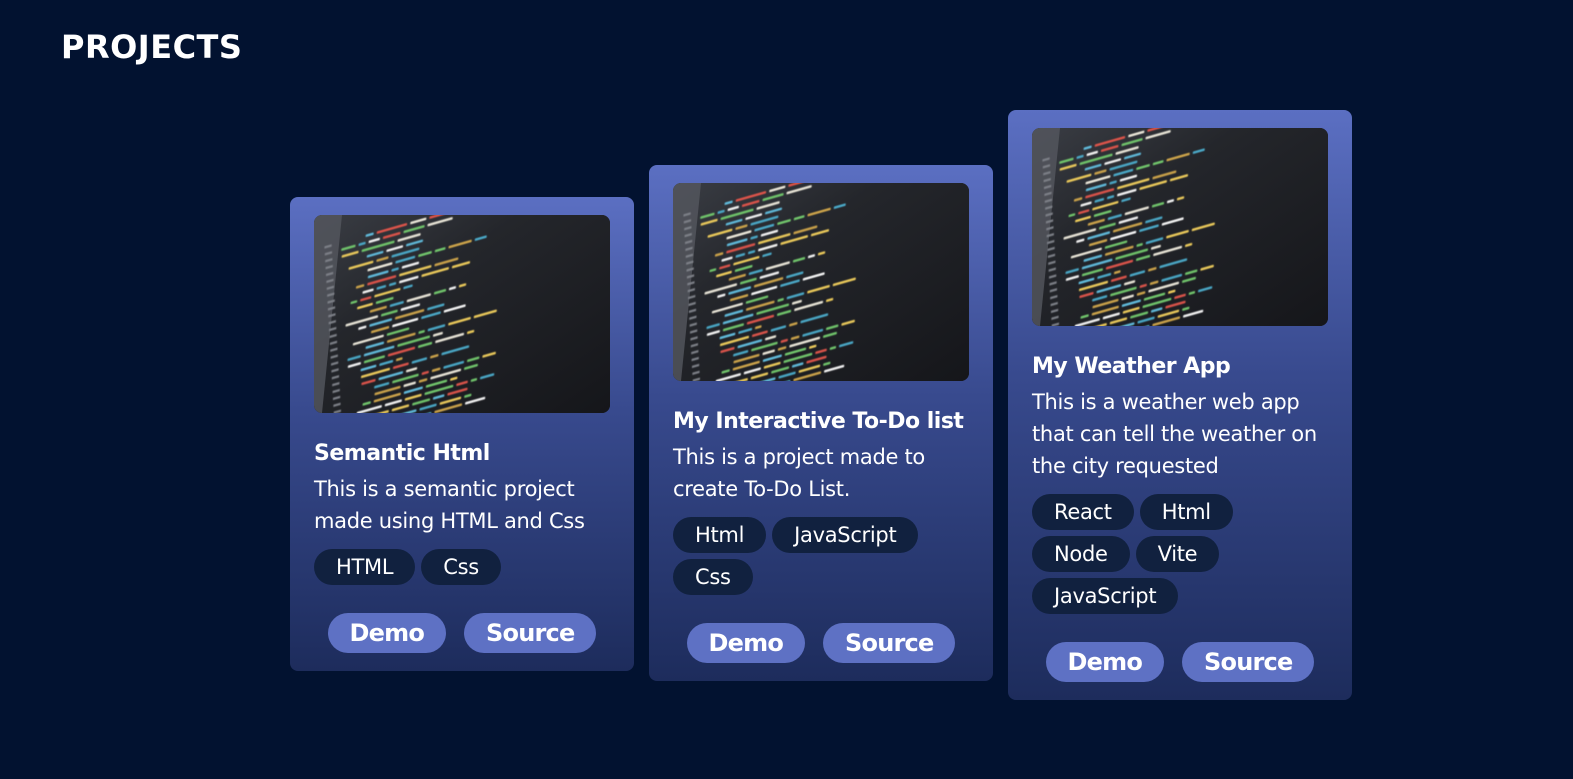 This screenshot has width=1573, height=779. What do you see at coordinates (818, 421) in the screenshot?
I see `project-title: My Interactive To-Do list` at bounding box center [818, 421].